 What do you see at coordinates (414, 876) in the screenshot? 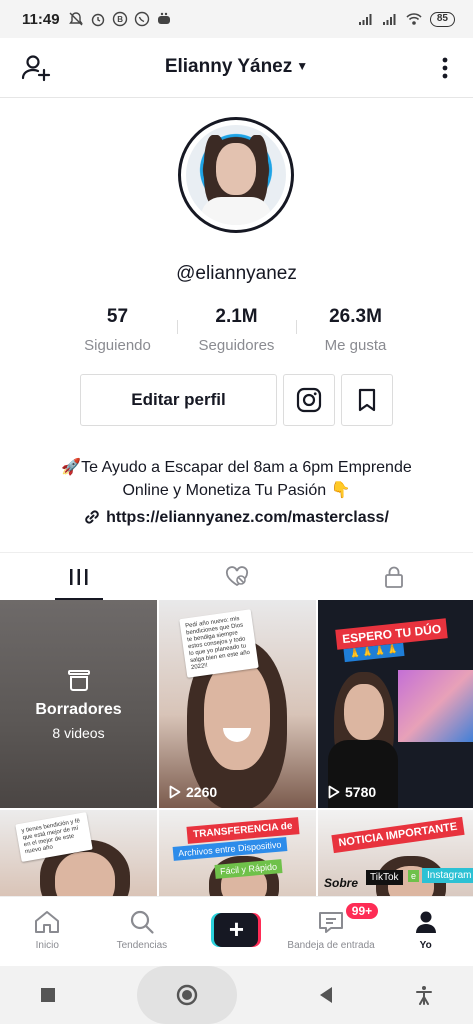
I see `video-title-tag: e` at bounding box center [414, 876].